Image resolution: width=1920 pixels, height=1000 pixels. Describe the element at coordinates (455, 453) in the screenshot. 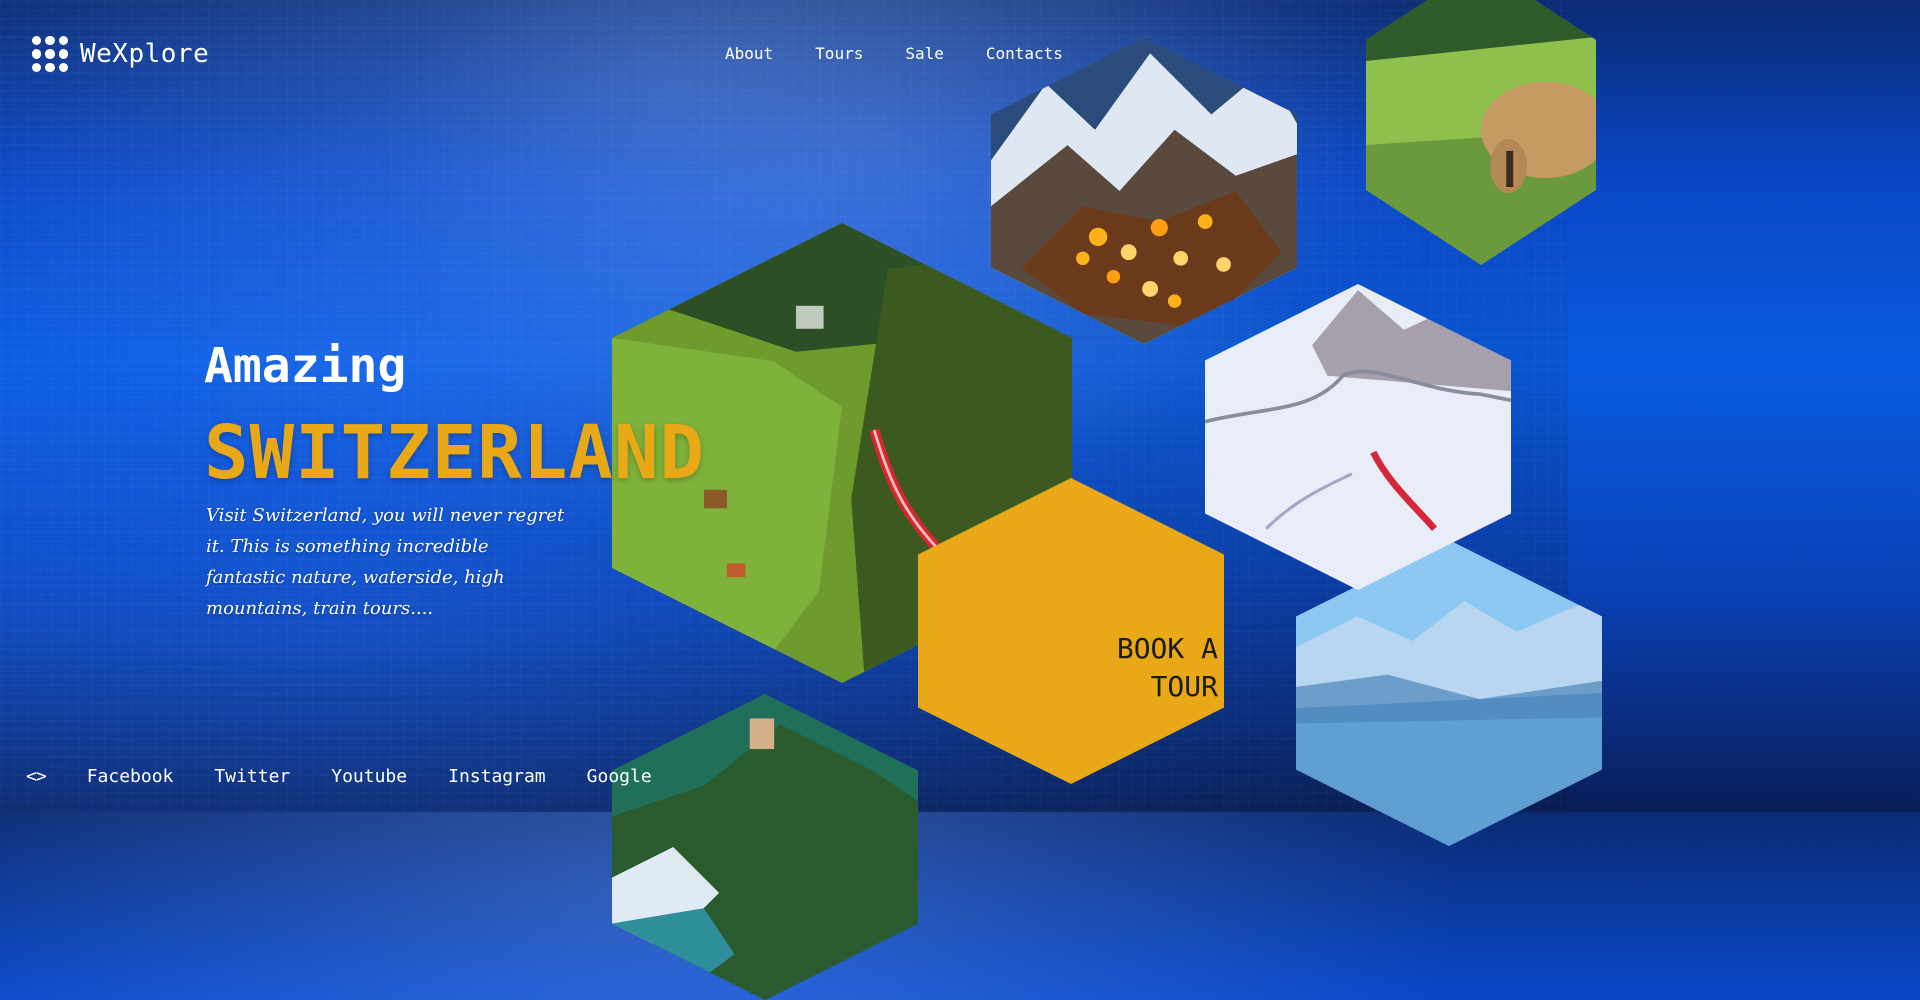

I see `hero-title: SWITZERLAND` at that location.